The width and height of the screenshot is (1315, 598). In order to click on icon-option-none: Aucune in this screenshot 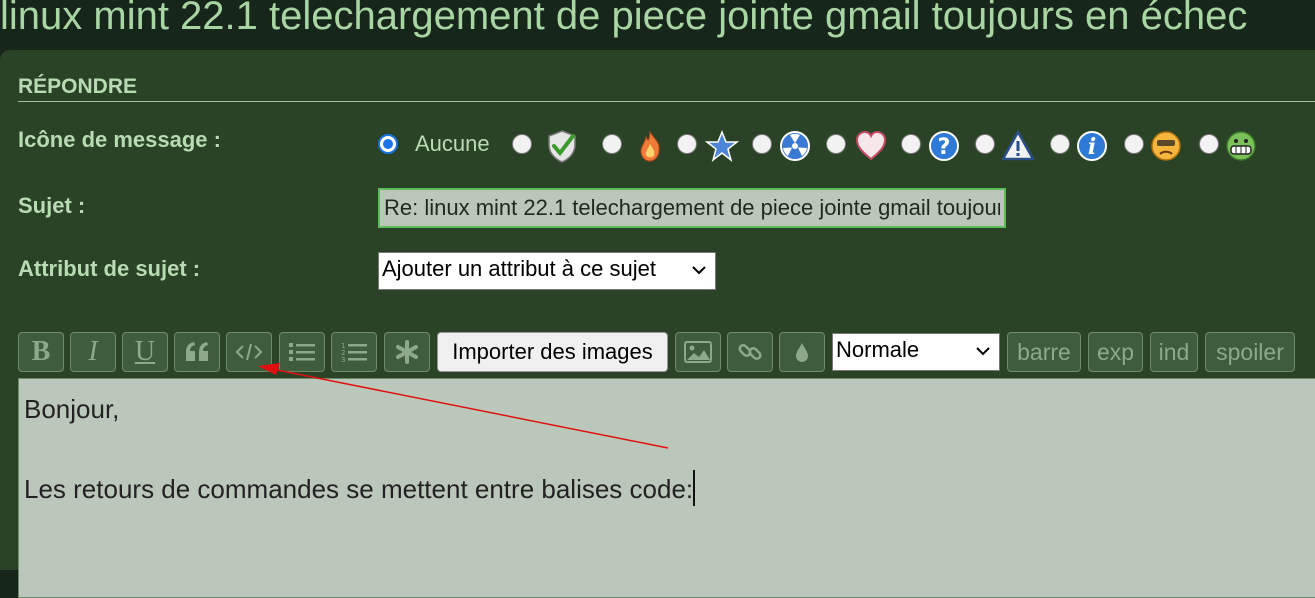, I will do `click(438, 146)`.